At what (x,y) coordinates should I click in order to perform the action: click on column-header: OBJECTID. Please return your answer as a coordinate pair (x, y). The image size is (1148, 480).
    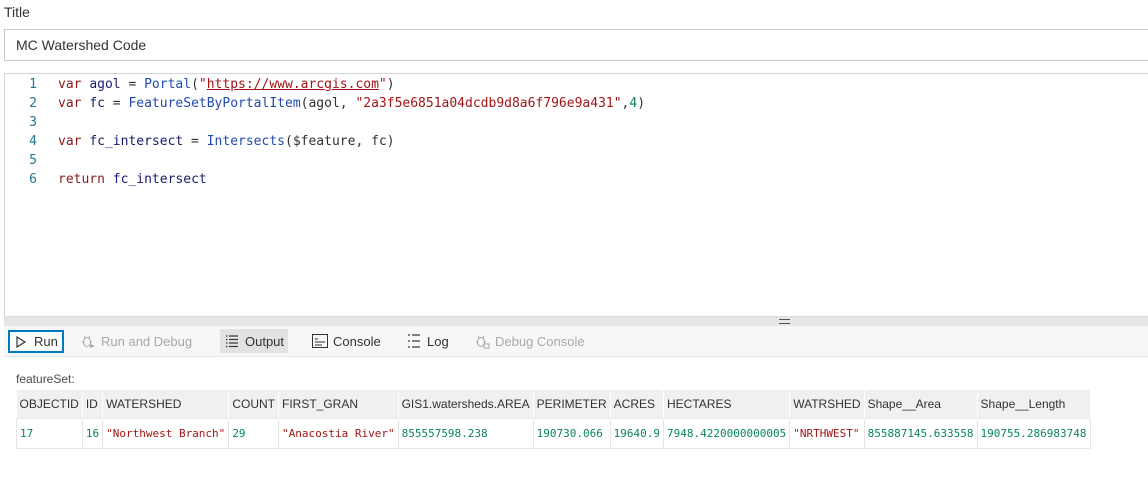
    Looking at the image, I should click on (49, 404).